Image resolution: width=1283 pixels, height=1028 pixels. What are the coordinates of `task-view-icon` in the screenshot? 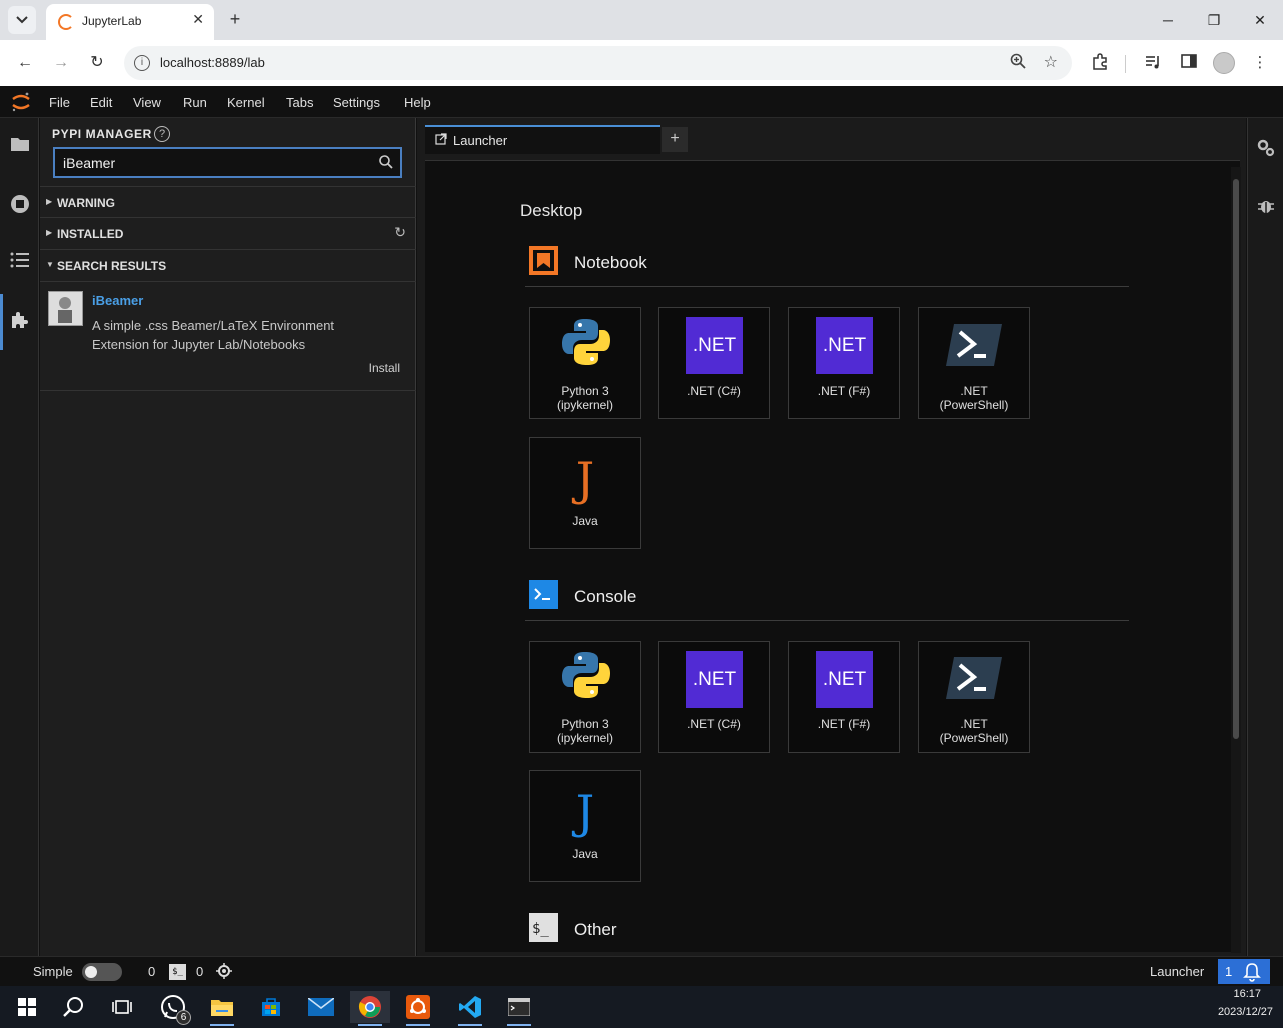 It's located at (122, 1007).